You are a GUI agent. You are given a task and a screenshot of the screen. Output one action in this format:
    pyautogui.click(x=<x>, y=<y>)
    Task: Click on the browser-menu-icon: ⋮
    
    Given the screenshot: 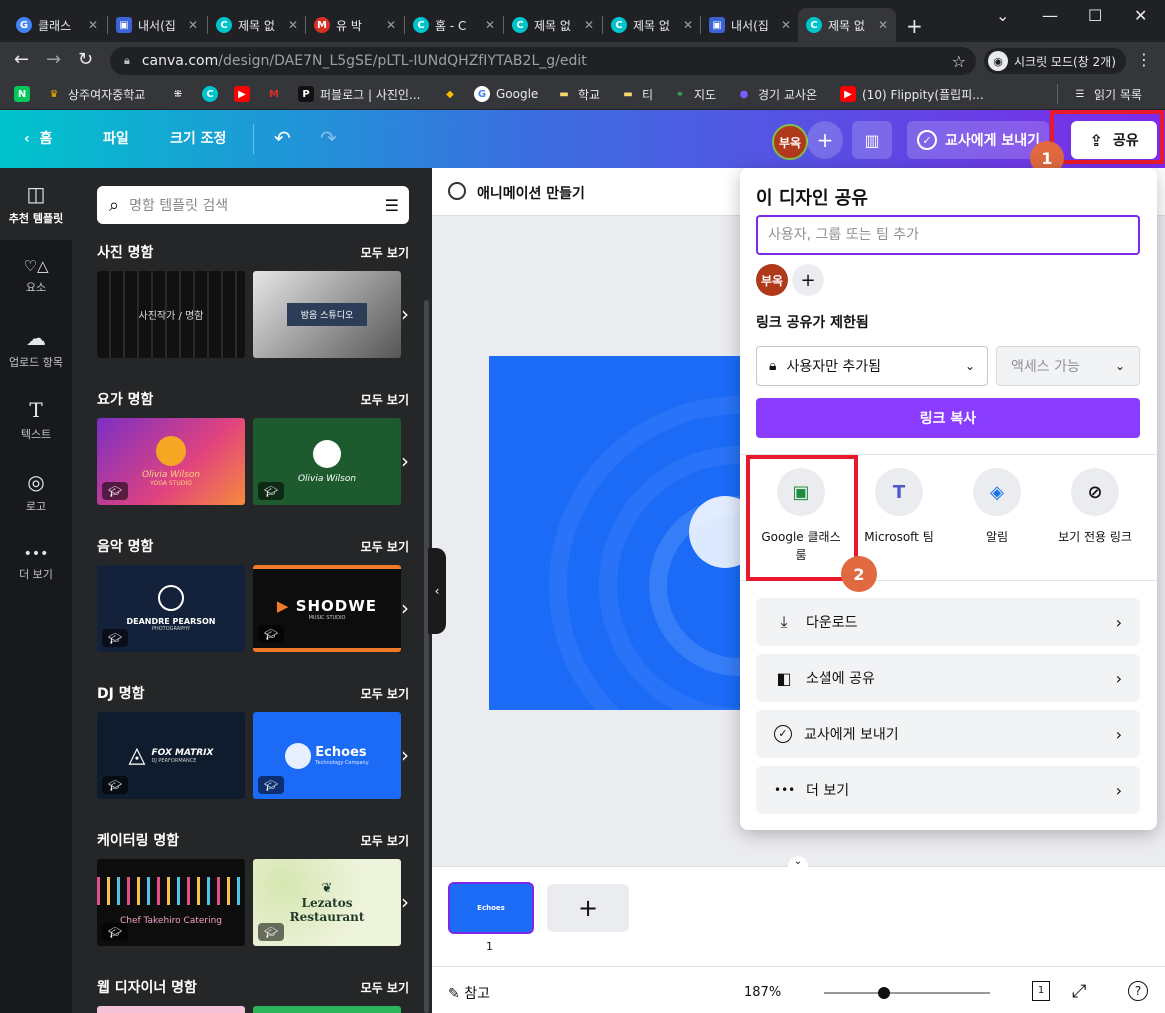 What is the action you would take?
    pyautogui.click(x=1144, y=59)
    